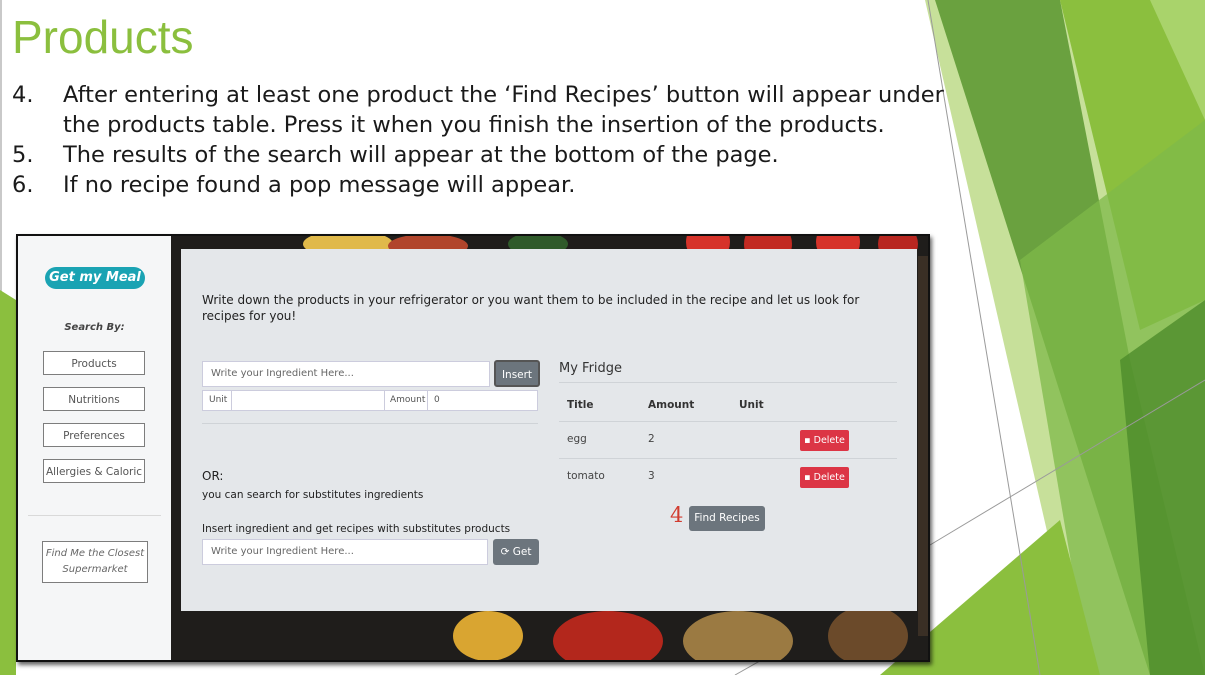 Image resolution: width=1205 pixels, height=675 pixels. I want to click on row-amount: 2, so click(651, 439).